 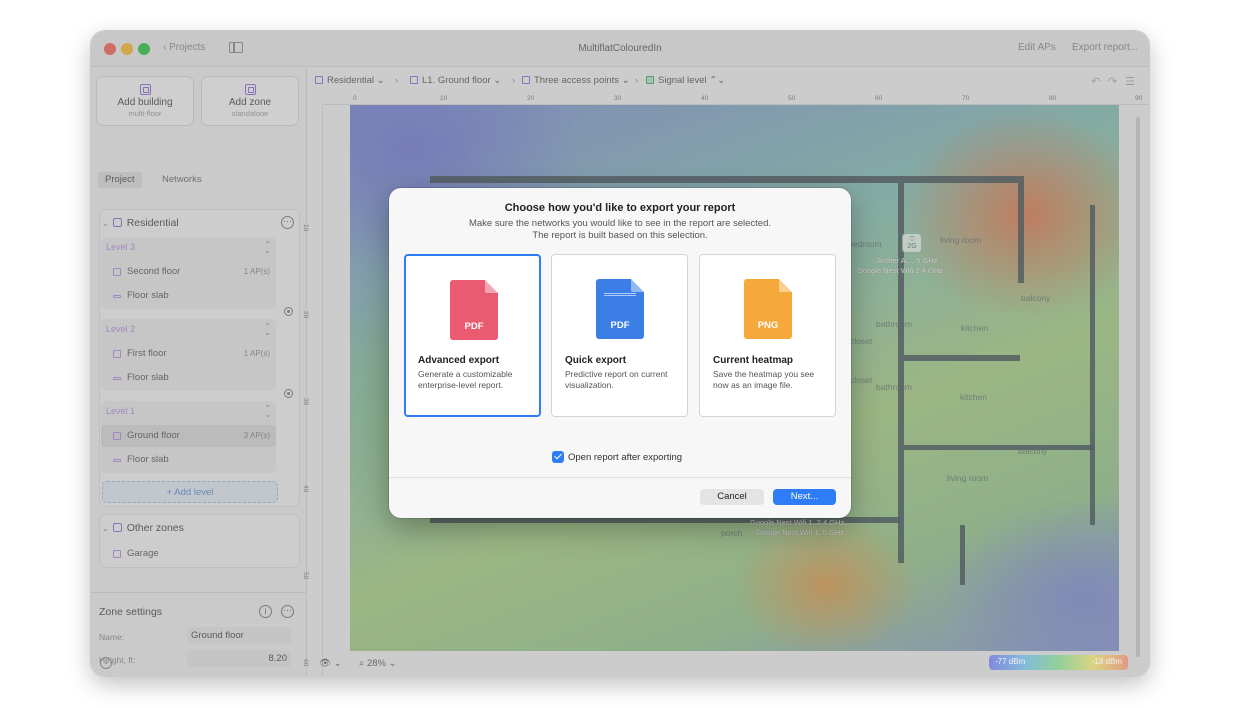 What do you see at coordinates (620, 294) in the screenshot?
I see `doc-lines` at bounding box center [620, 294].